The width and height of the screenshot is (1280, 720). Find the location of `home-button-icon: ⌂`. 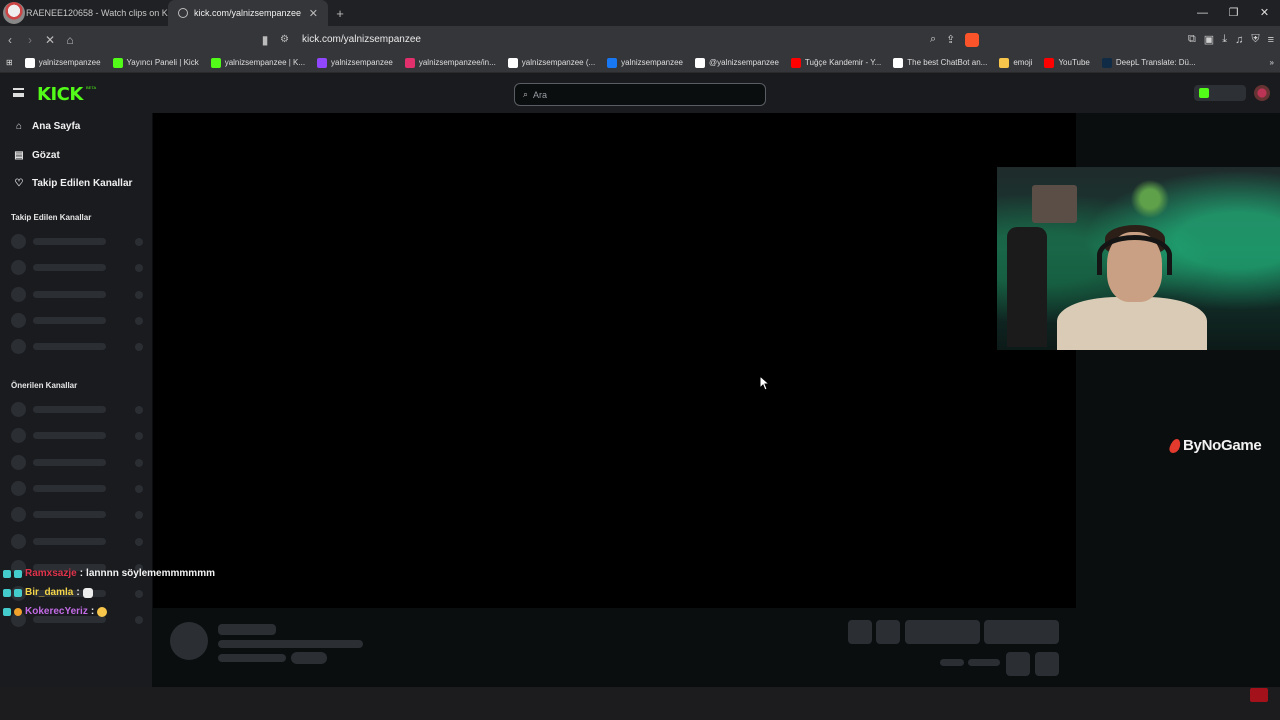

home-button-icon: ⌂ is located at coordinates (70, 40).